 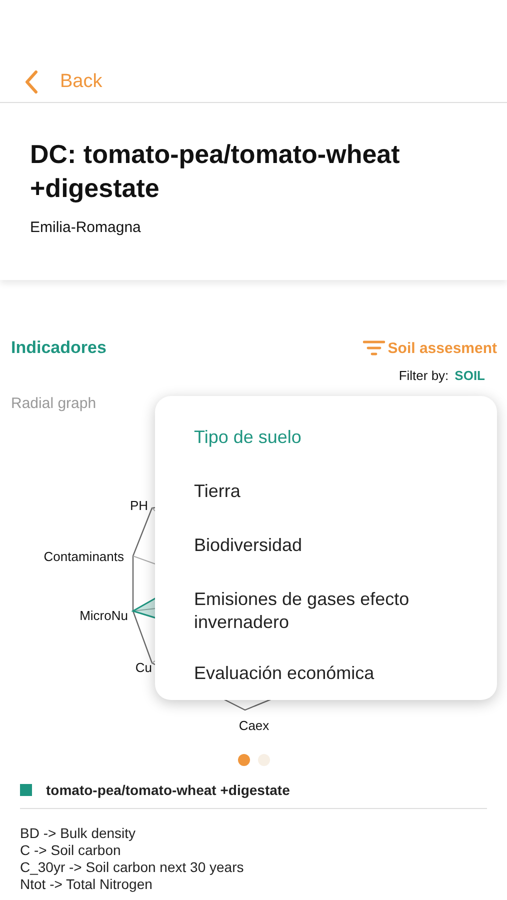 What do you see at coordinates (86, 227) in the screenshot?
I see `region-label: Emilia-Romagna` at bounding box center [86, 227].